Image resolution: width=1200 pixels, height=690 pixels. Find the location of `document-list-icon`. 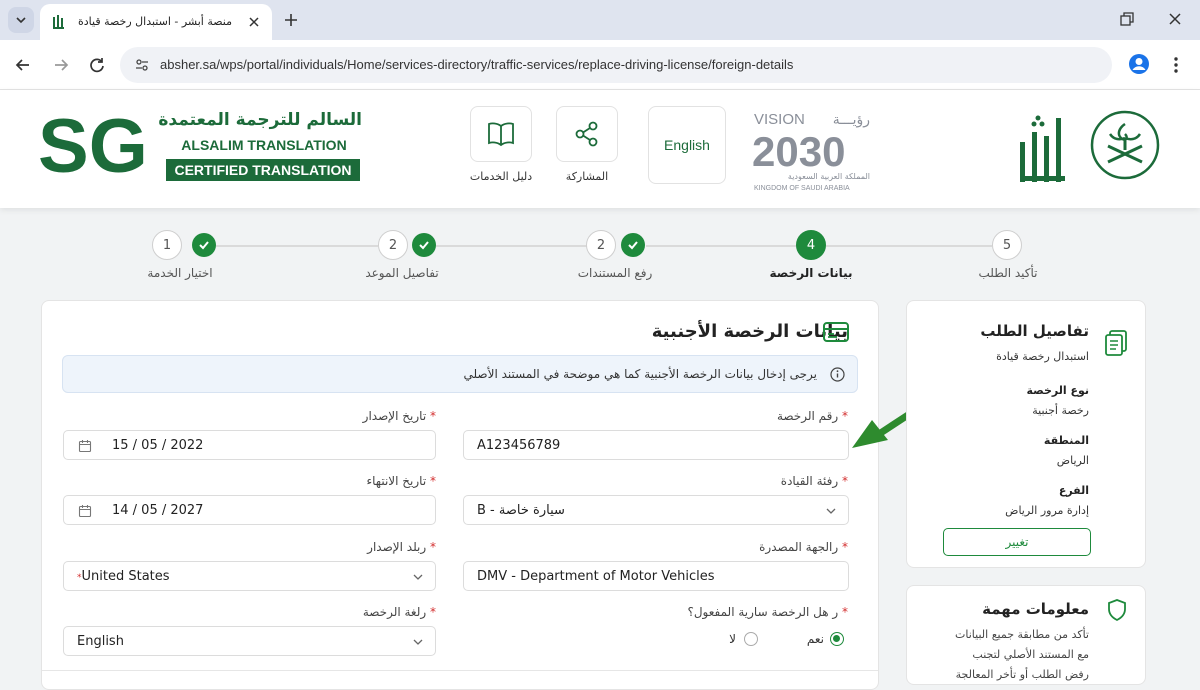

document-list-icon is located at coordinates (1116, 343).